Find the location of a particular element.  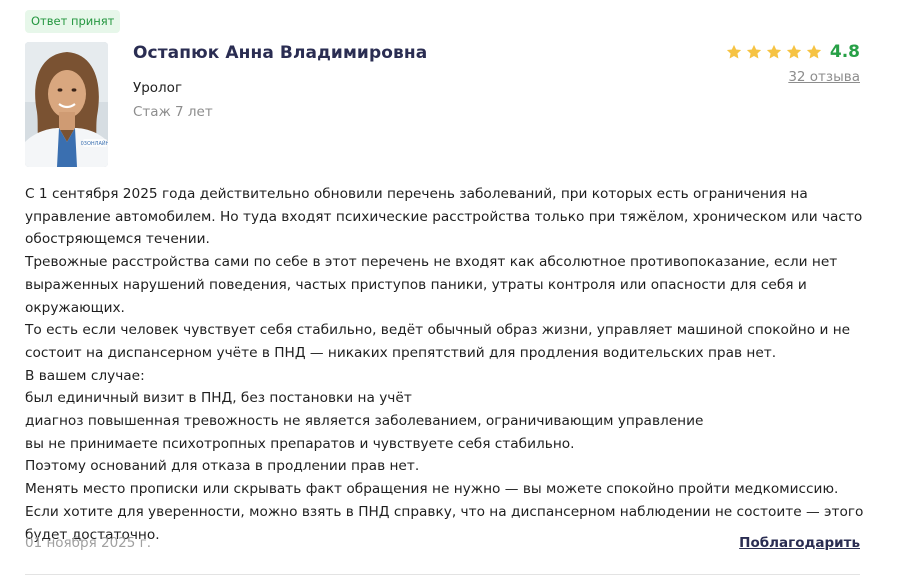

answer-date: 01 ноября 2025 г. is located at coordinates (88, 543).